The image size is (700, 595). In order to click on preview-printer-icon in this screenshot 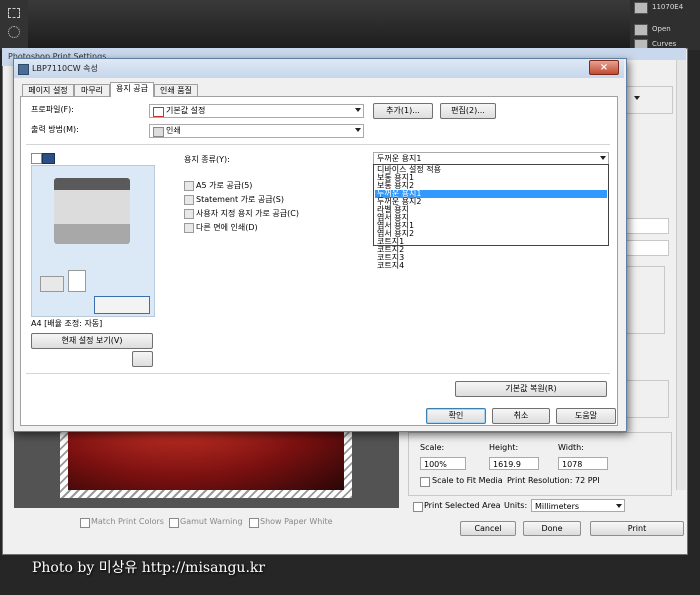, I will do `click(48, 158)`.